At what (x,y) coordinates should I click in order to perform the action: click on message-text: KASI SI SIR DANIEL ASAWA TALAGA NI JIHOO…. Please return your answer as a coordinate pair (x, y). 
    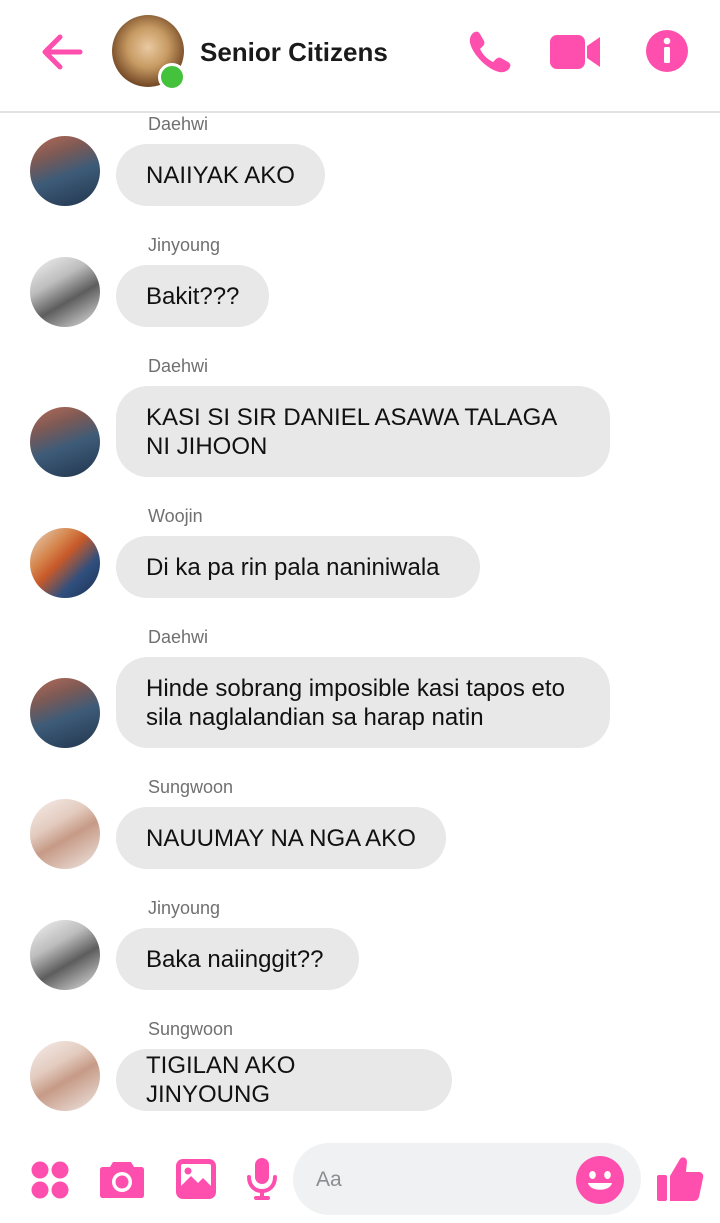
    Looking at the image, I should click on (351, 431).